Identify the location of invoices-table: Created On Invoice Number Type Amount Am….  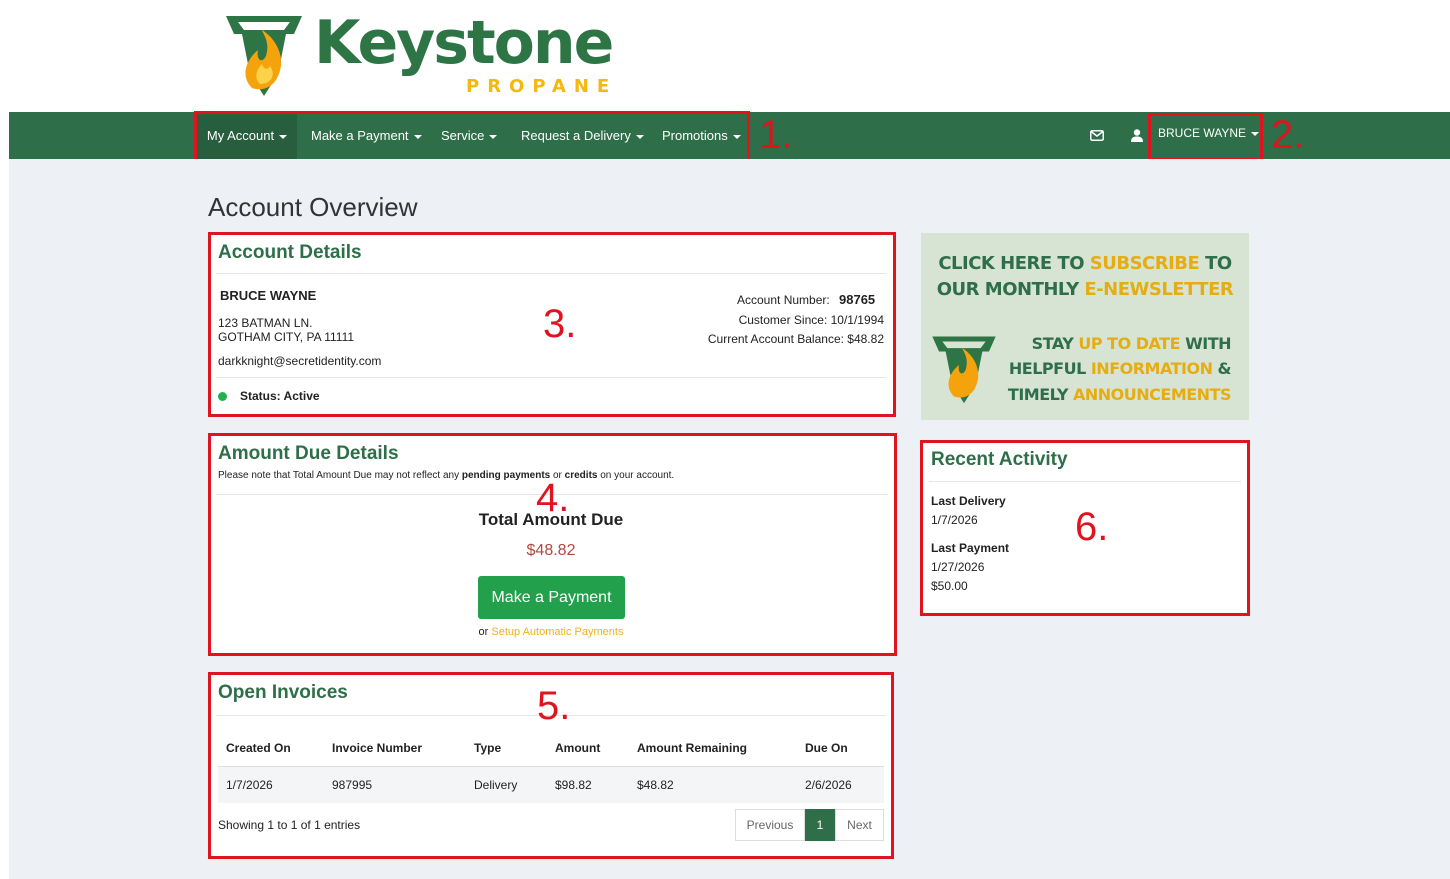
(551, 766).